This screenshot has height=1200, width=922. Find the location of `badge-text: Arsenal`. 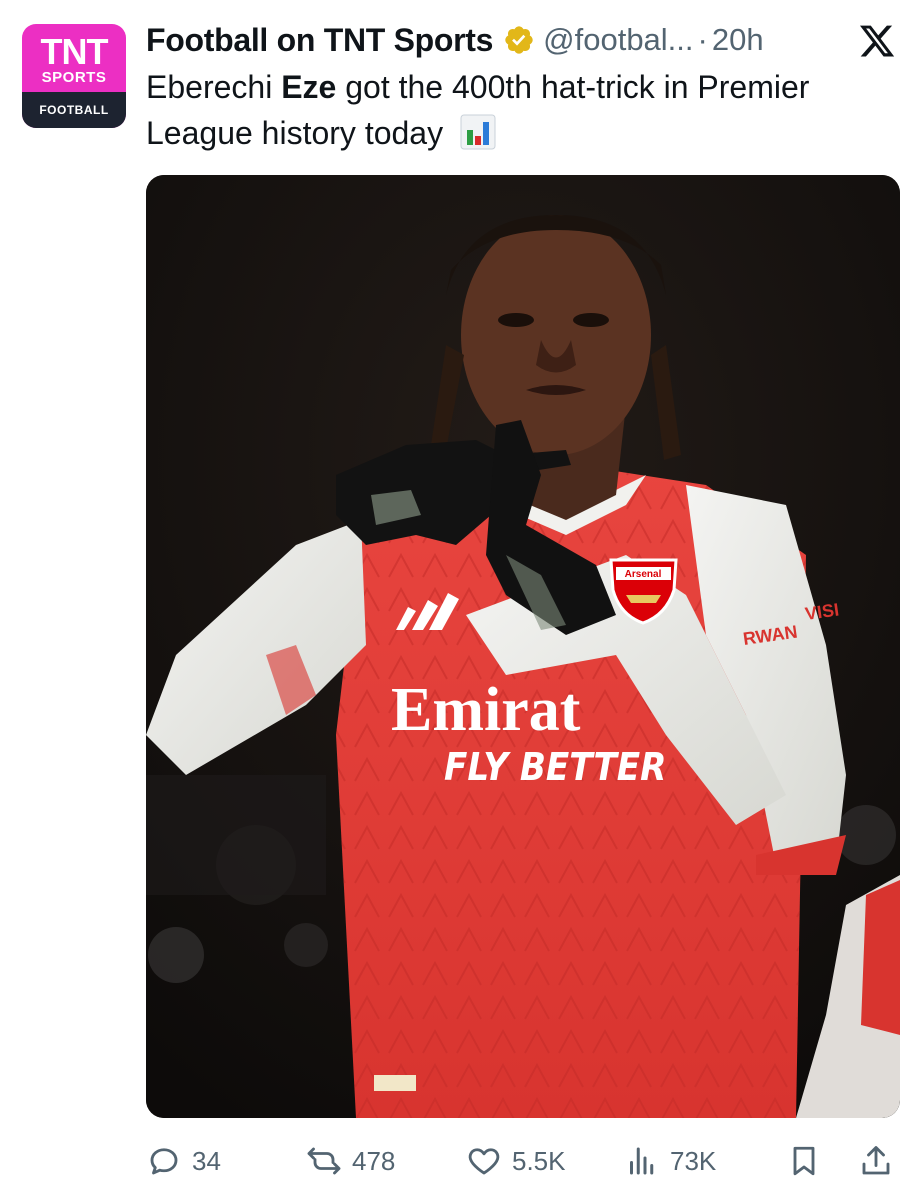

badge-text: Arsenal is located at coordinates (643, 574).